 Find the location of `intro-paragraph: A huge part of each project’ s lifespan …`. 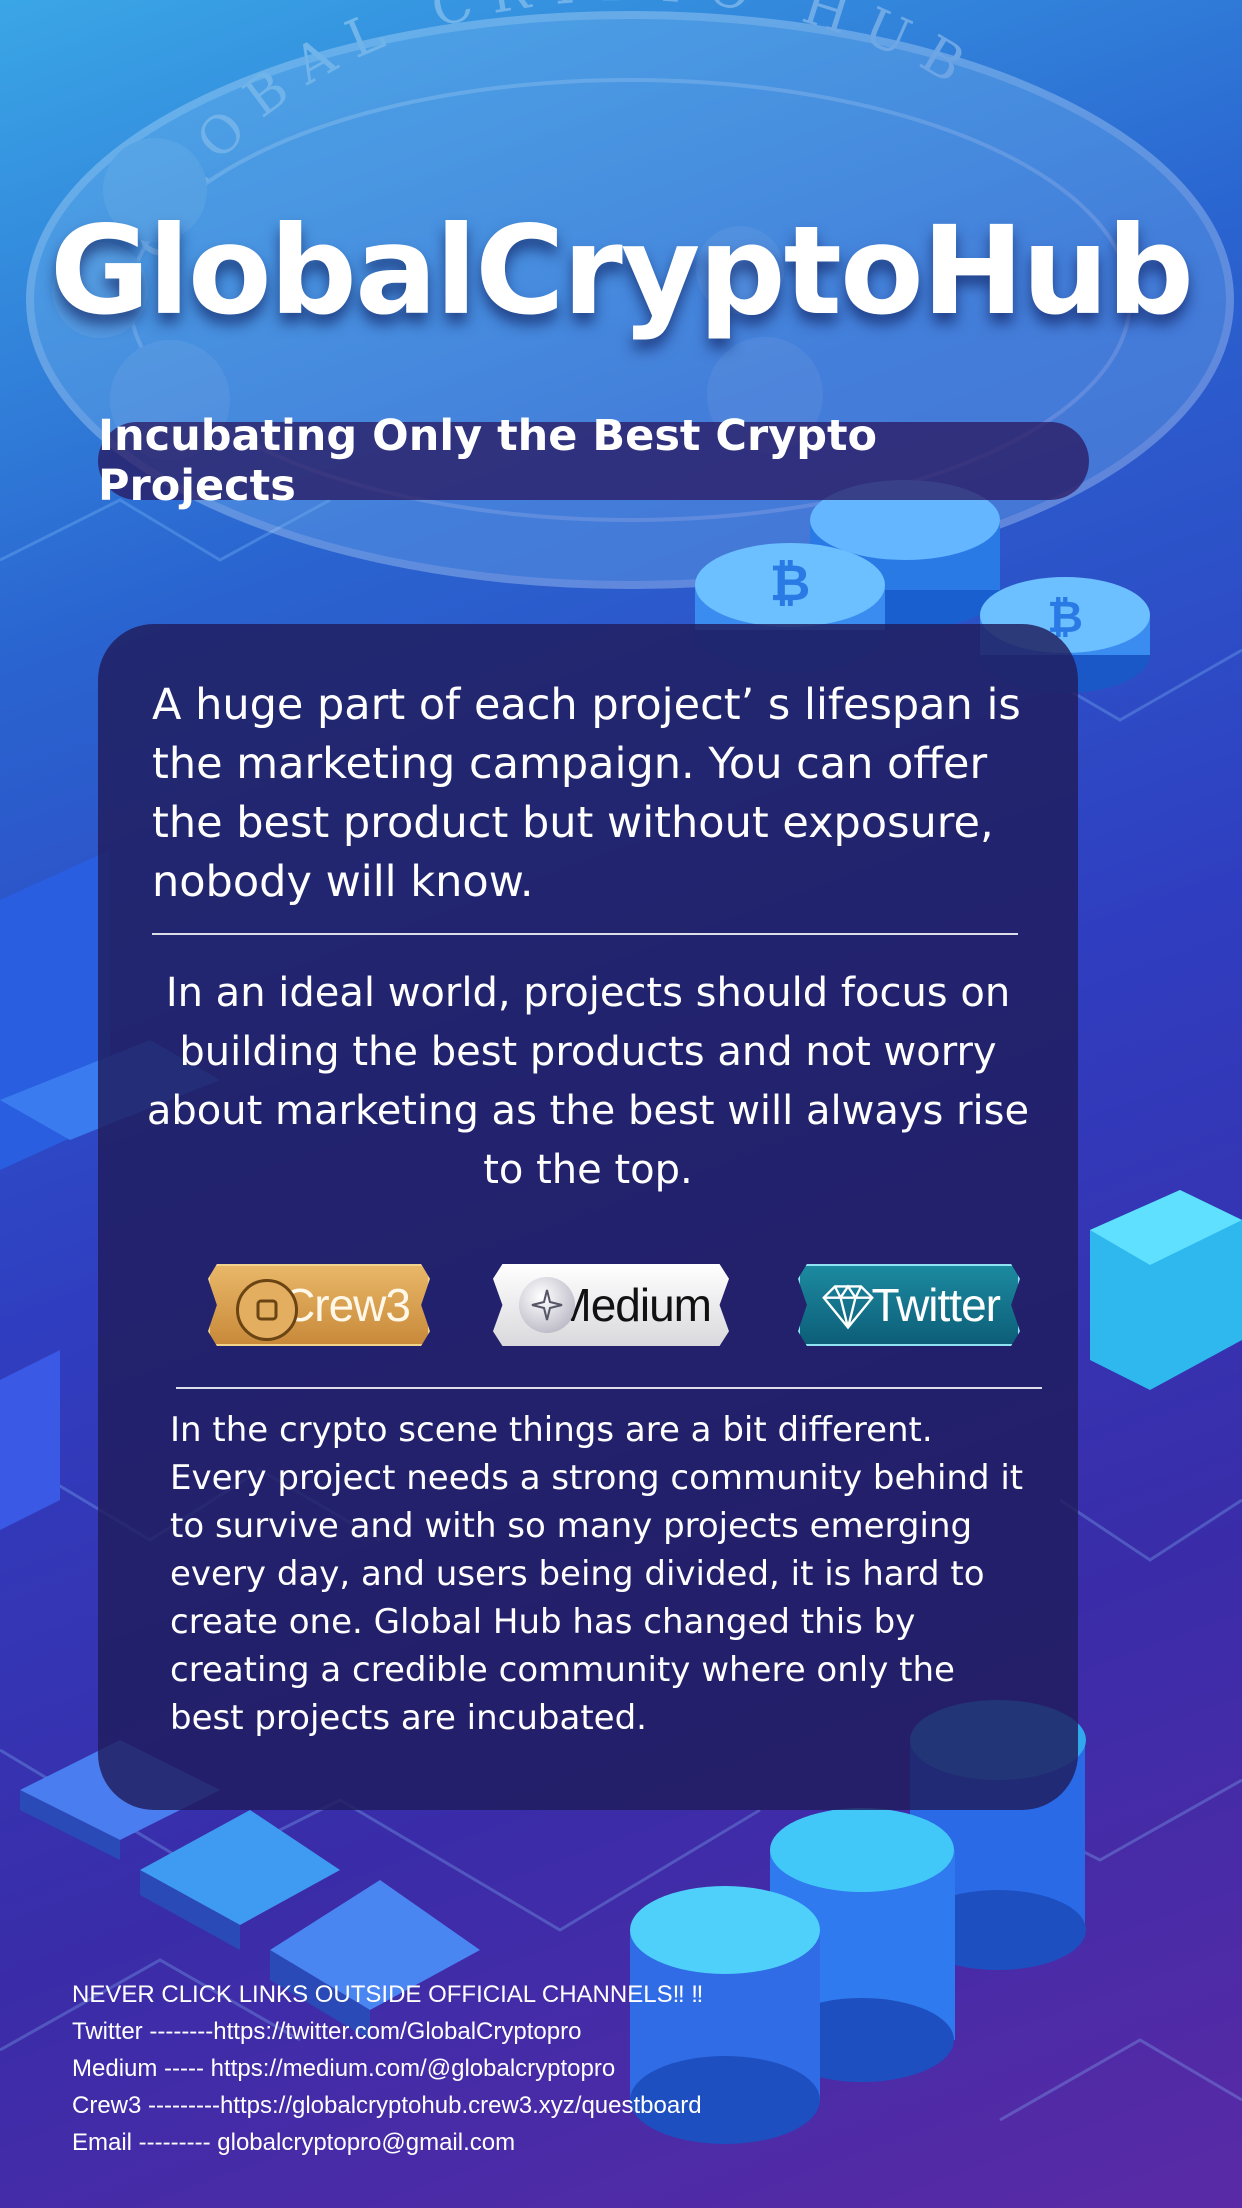

intro-paragraph: A huge part of each project’ s lifespan … is located at coordinates (586, 793).